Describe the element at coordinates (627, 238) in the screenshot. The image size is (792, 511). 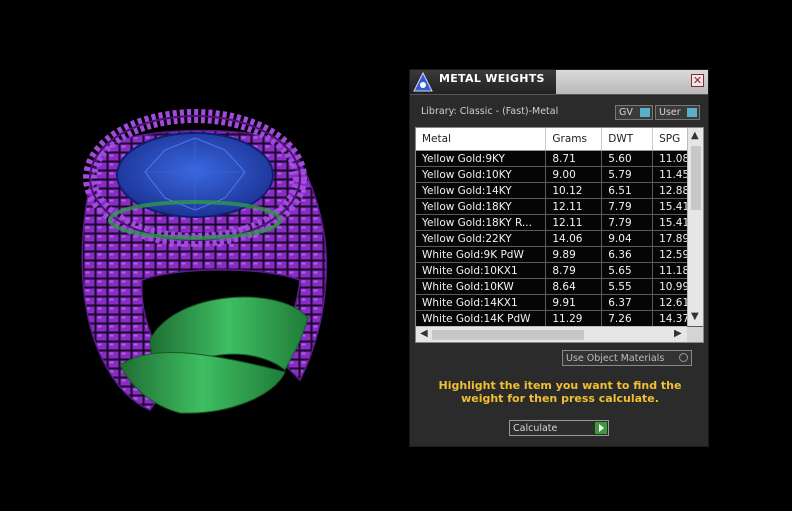
I see `cell-dwt: 9.04` at that location.